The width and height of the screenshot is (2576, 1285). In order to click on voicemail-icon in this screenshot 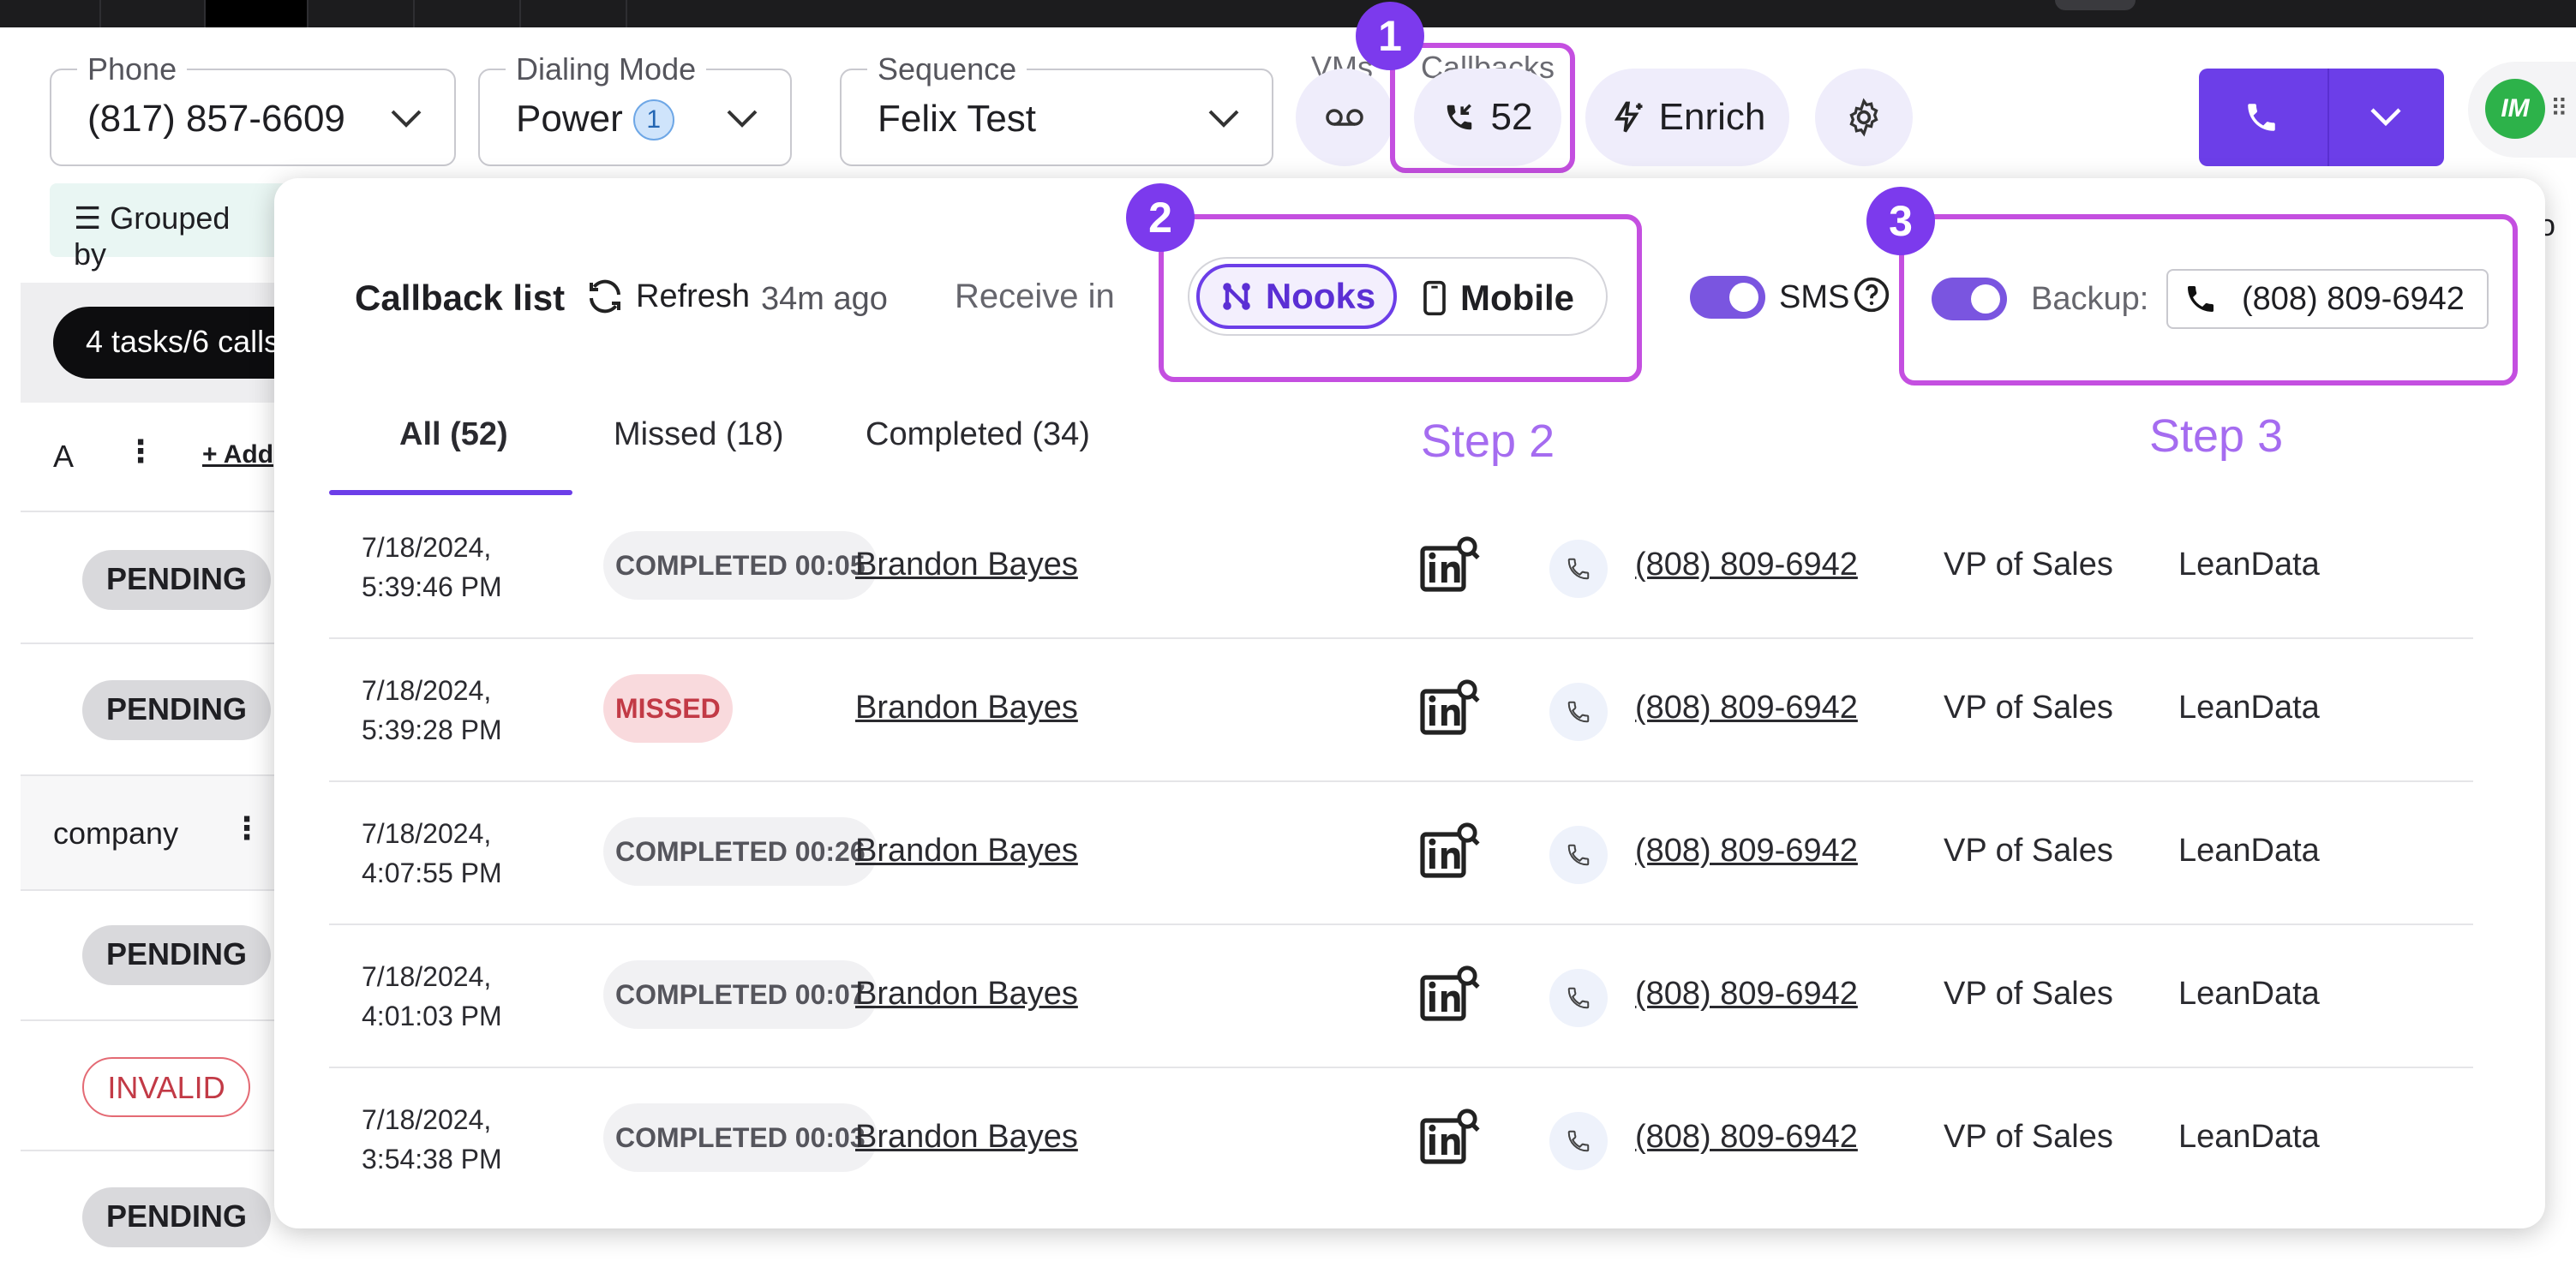, I will do `click(1344, 117)`.